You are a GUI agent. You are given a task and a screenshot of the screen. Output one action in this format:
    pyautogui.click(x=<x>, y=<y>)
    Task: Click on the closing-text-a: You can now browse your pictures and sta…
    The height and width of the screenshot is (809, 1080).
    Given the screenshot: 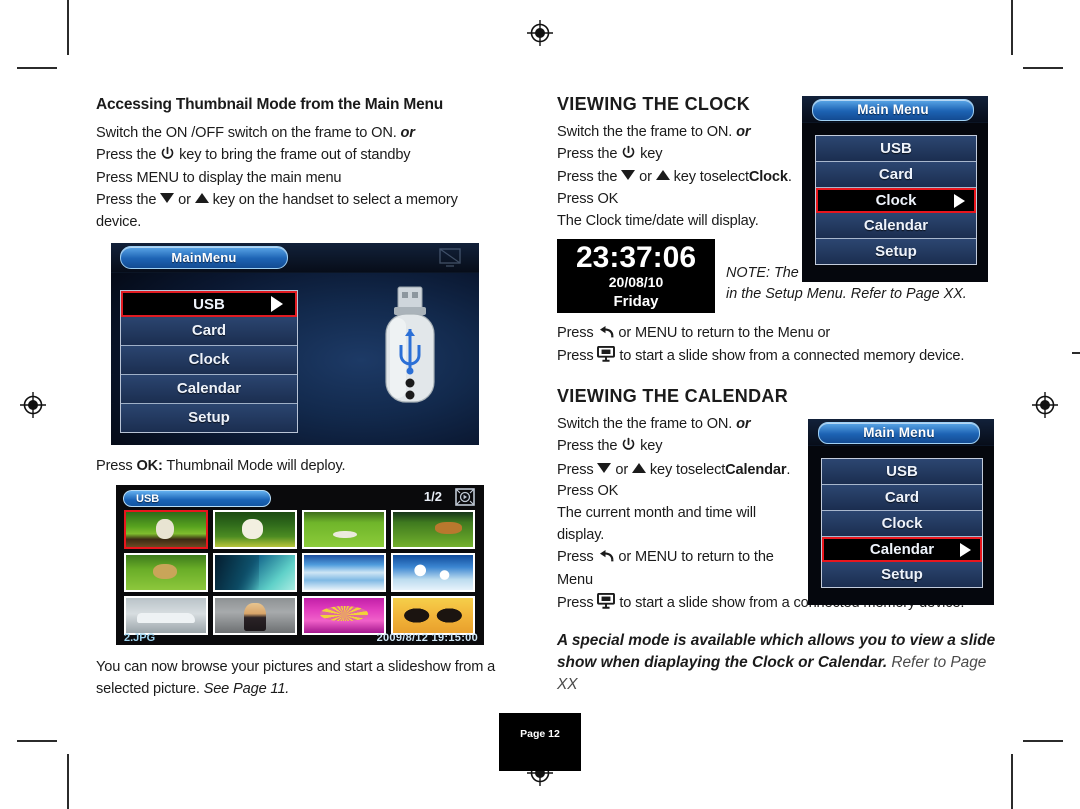 What is the action you would take?
    pyautogui.click(x=296, y=678)
    